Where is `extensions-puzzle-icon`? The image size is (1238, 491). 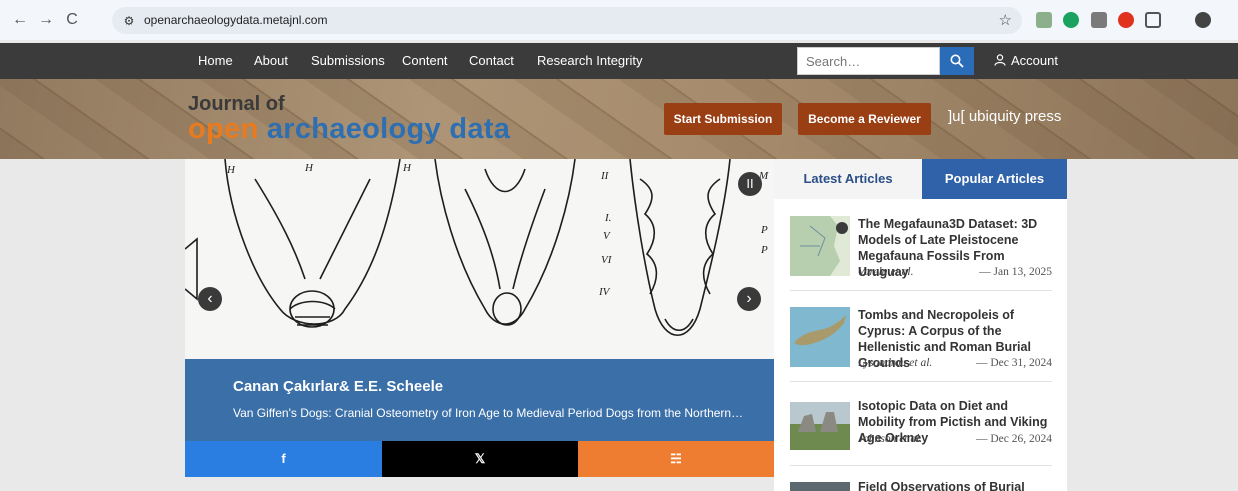
extensions-puzzle-icon is located at coordinates (1153, 20).